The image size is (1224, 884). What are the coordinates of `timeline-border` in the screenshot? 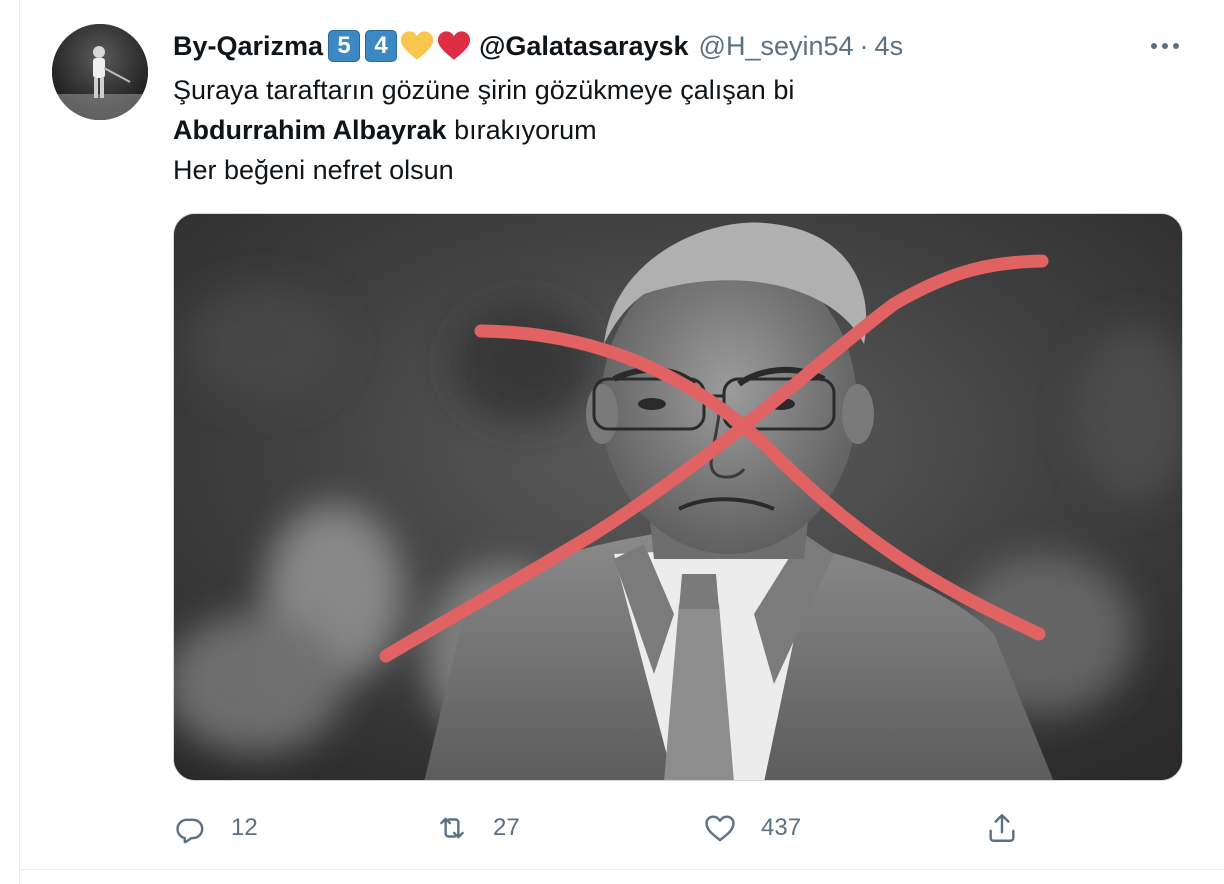 It's located at (19, 442).